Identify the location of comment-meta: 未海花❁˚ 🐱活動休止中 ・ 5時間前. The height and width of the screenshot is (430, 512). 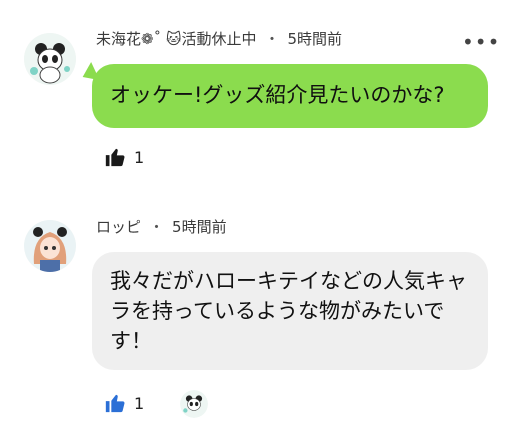
(219, 38).